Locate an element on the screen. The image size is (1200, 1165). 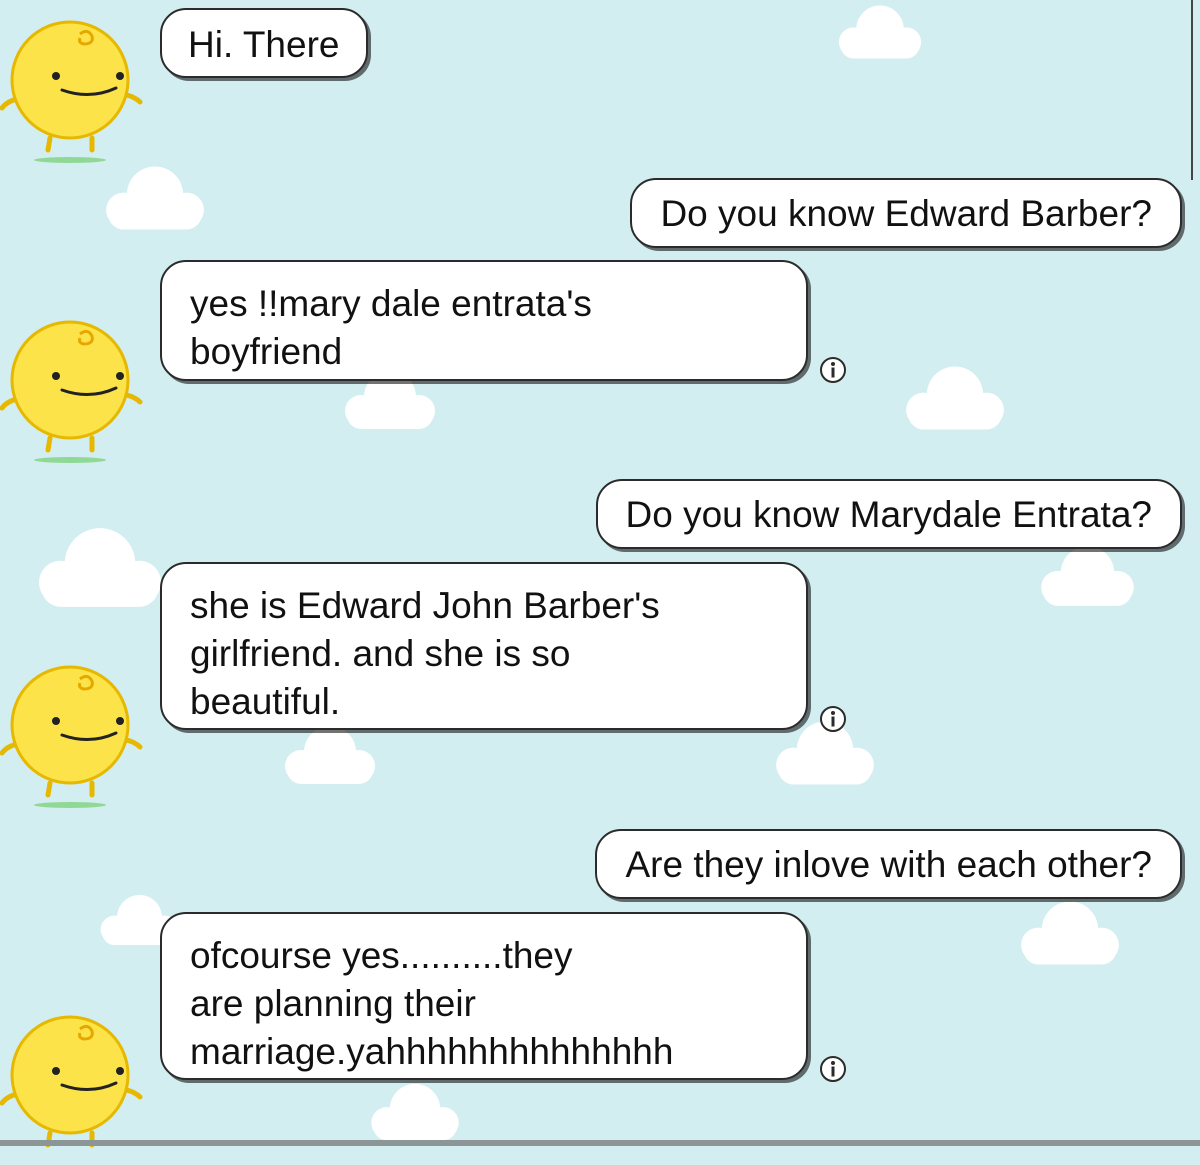
bottom-divider is located at coordinates (600, 1143).